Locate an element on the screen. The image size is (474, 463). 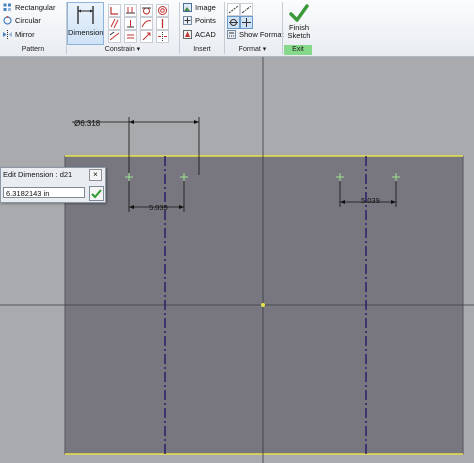
driven-dimension-icon is located at coordinates (246, 22).